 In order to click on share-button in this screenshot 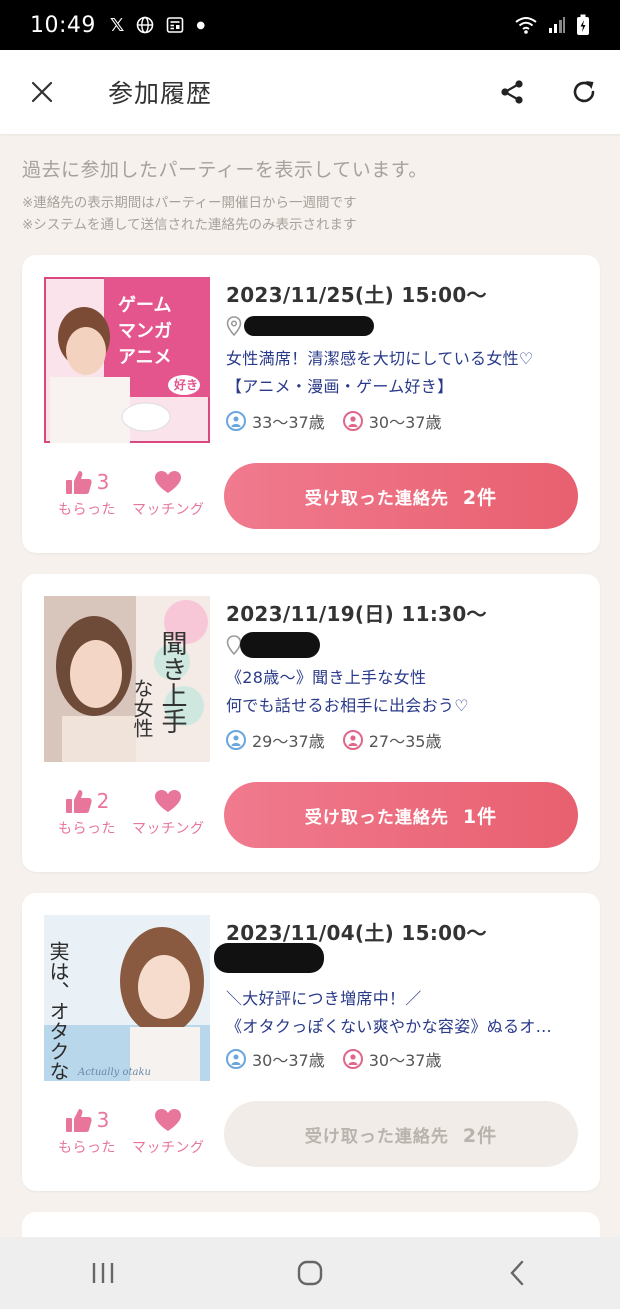, I will do `click(512, 92)`.